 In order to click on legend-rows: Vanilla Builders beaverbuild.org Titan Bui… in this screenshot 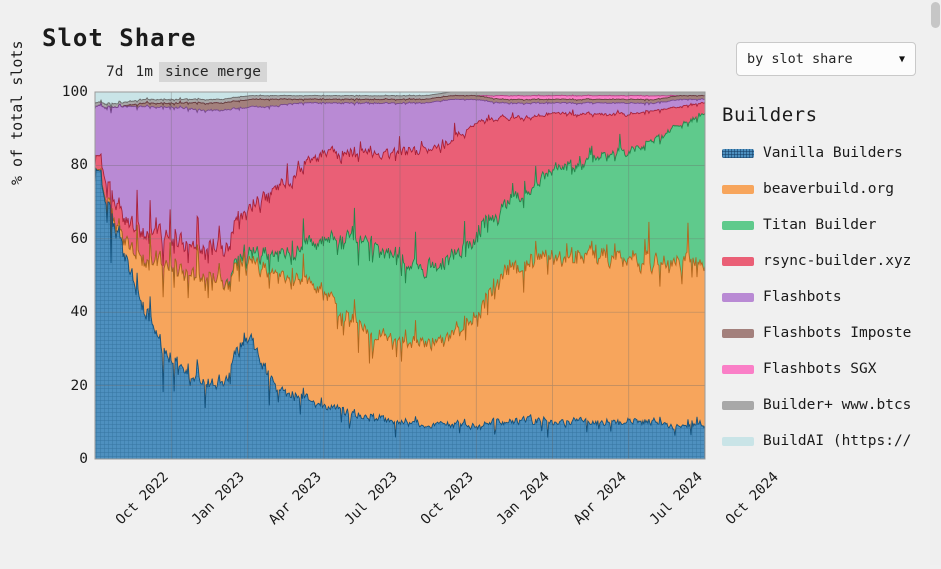, I will do `click(831, 297)`.